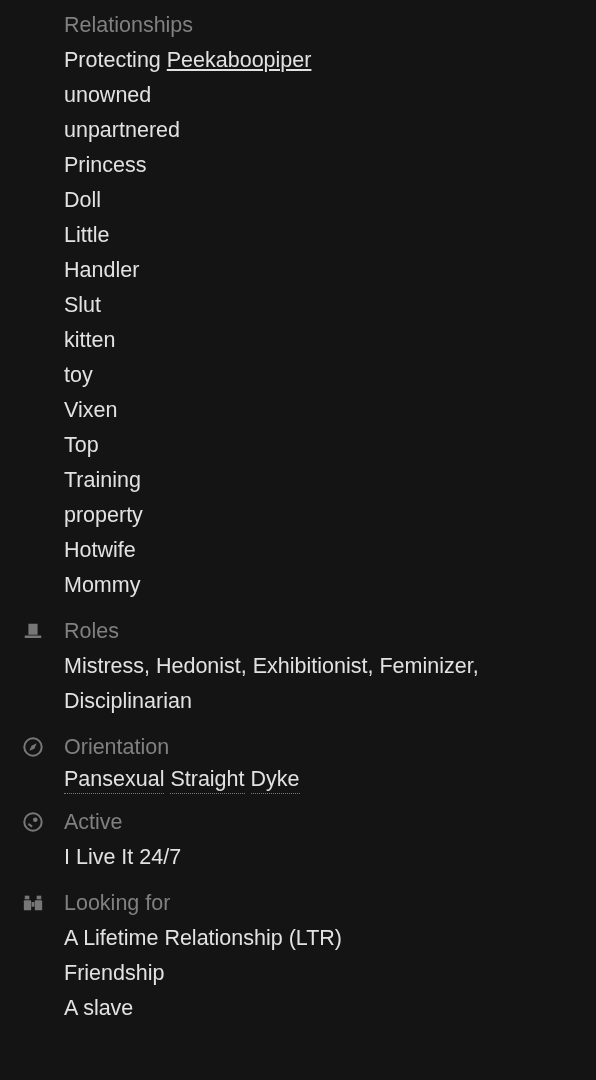  Describe the element at coordinates (117, 747) in the screenshot. I see `section-heading: Orientation` at that location.